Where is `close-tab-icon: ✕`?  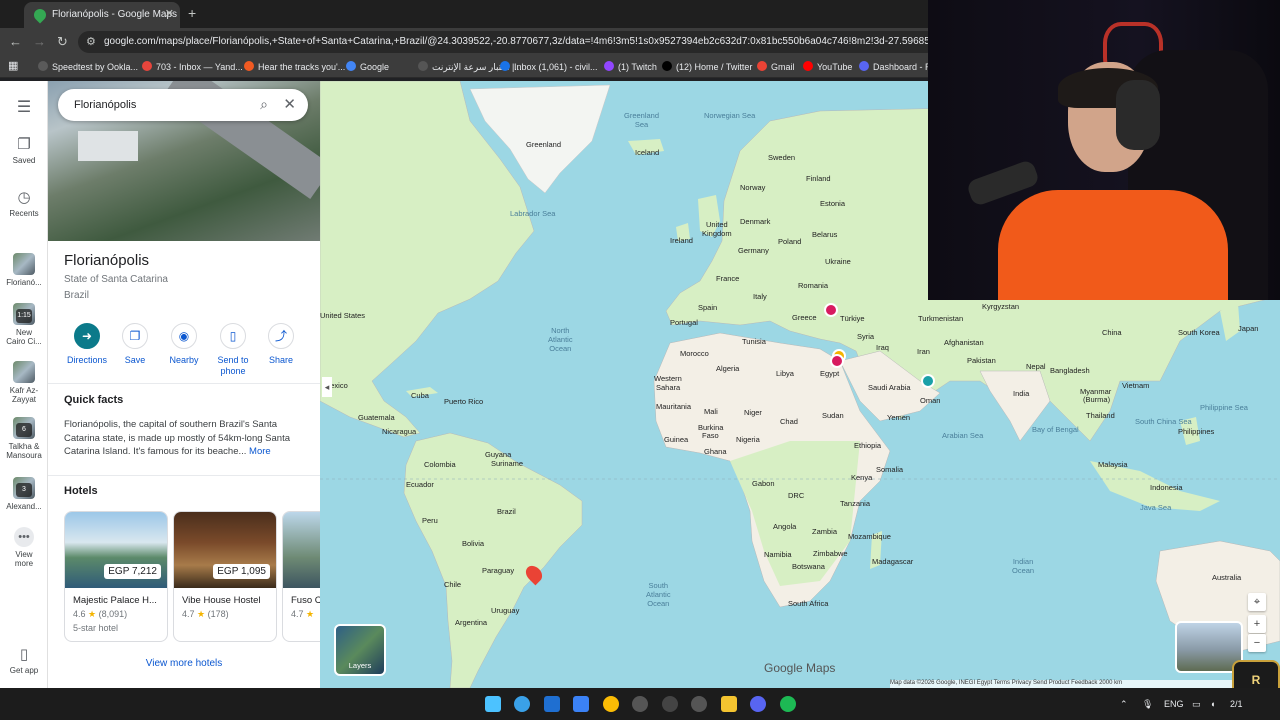 close-tab-icon: ✕ is located at coordinates (169, 13).